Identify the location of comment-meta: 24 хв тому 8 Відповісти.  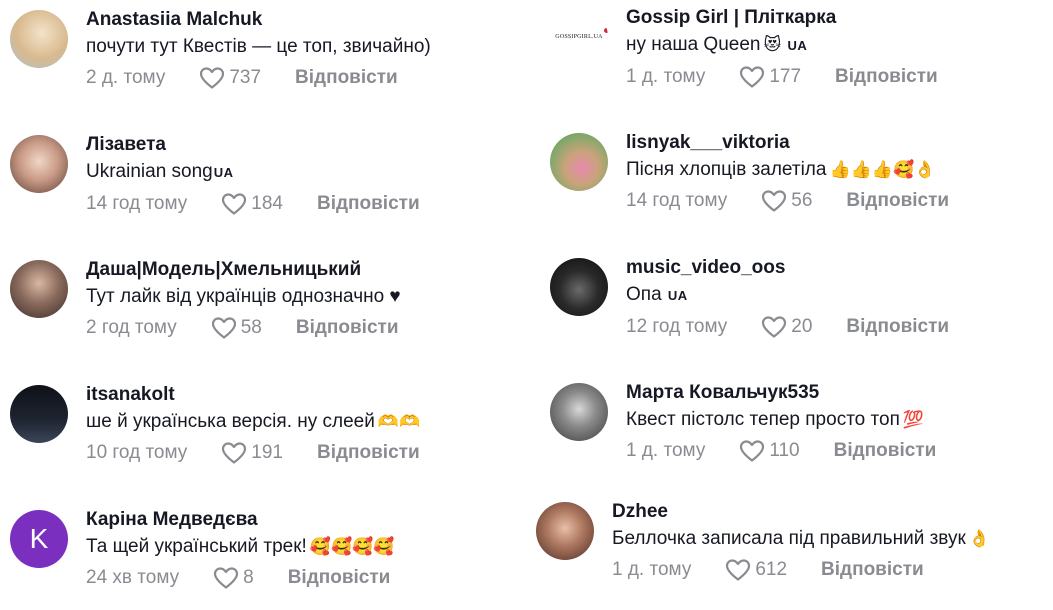
(283, 578).